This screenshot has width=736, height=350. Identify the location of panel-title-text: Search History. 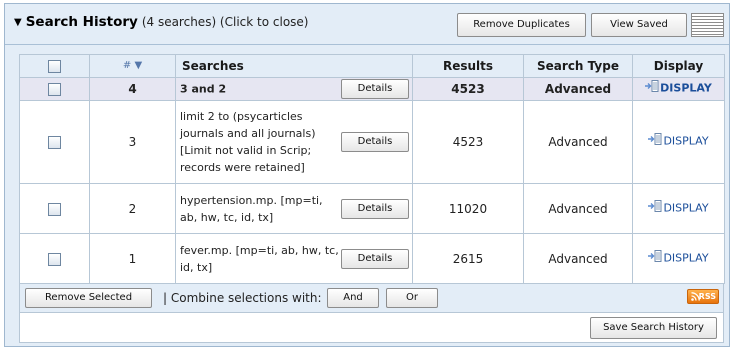
(82, 22).